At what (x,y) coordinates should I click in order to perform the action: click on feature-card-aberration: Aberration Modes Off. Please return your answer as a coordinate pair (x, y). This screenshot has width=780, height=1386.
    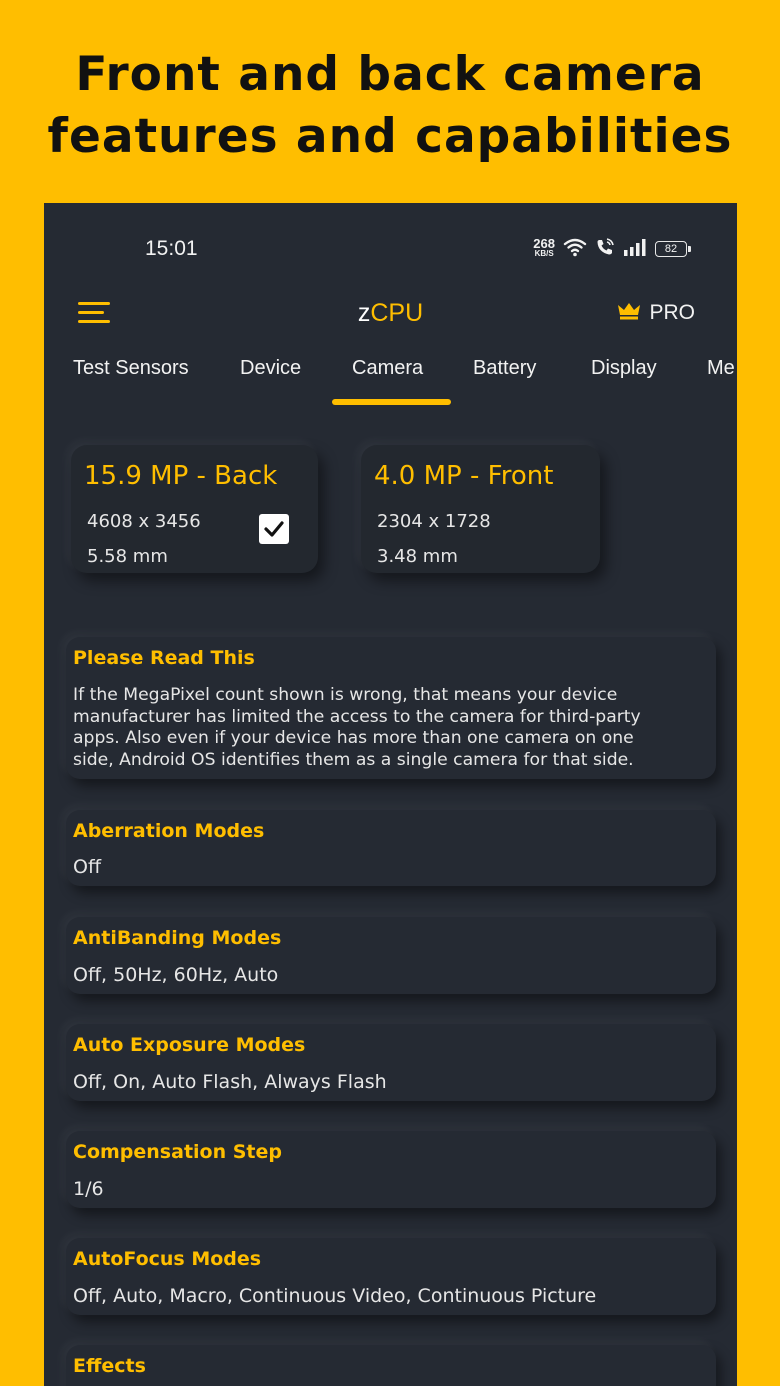
    Looking at the image, I should click on (391, 848).